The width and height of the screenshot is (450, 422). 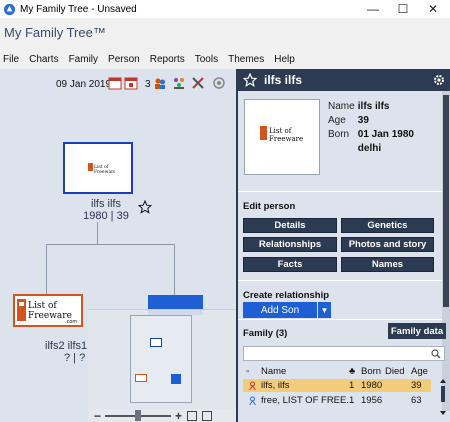 I want to click on section-divider, so click(x=340, y=191).